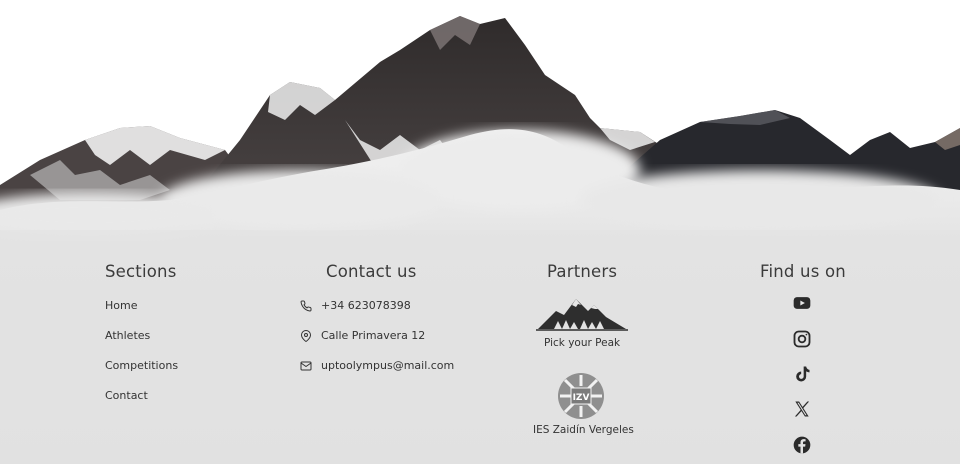 The height and width of the screenshot is (464, 960). I want to click on footer-link-contact: Contact, so click(126, 395).